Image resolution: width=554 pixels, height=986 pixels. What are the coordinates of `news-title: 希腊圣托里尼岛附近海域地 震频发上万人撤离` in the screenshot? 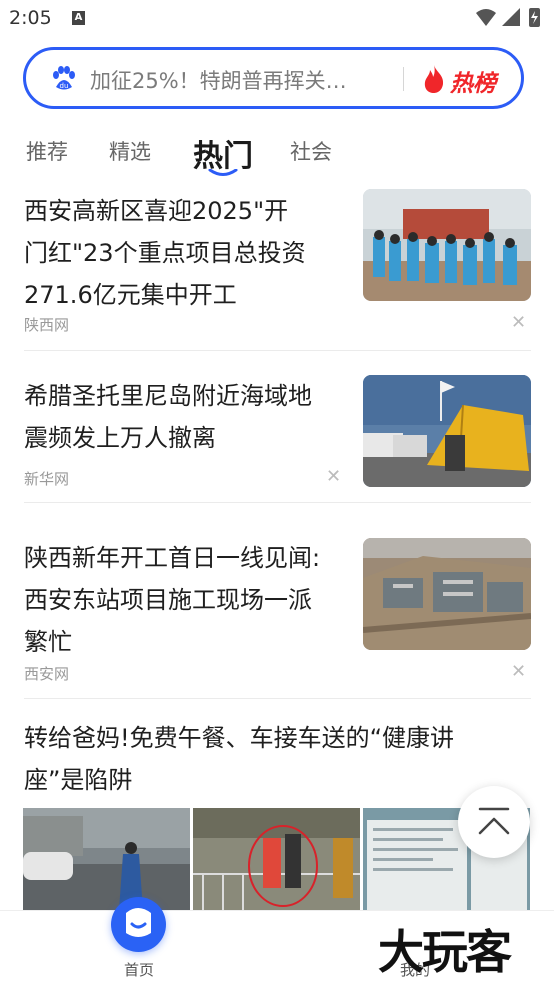 It's located at (168, 417).